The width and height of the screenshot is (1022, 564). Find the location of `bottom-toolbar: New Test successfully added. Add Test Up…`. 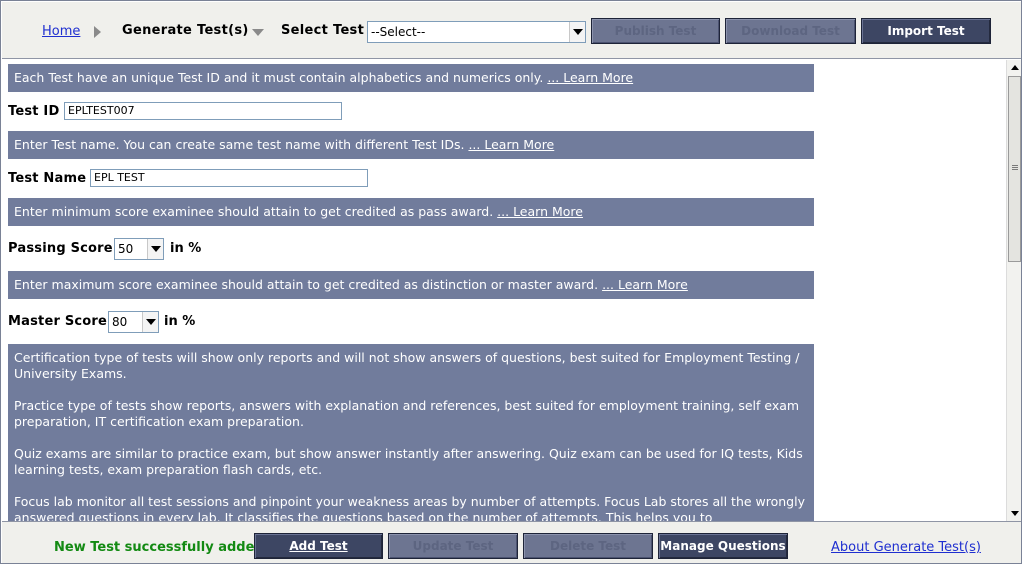

bottom-toolbar: New Test successfully added. Add Test Up… is located at coordinates (511, 542).